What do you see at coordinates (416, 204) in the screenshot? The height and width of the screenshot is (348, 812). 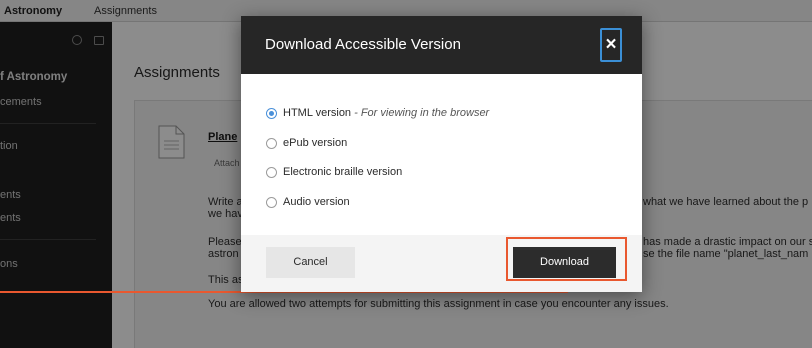 I see `option-audio: Audio version` at bounding box center [416, 204].